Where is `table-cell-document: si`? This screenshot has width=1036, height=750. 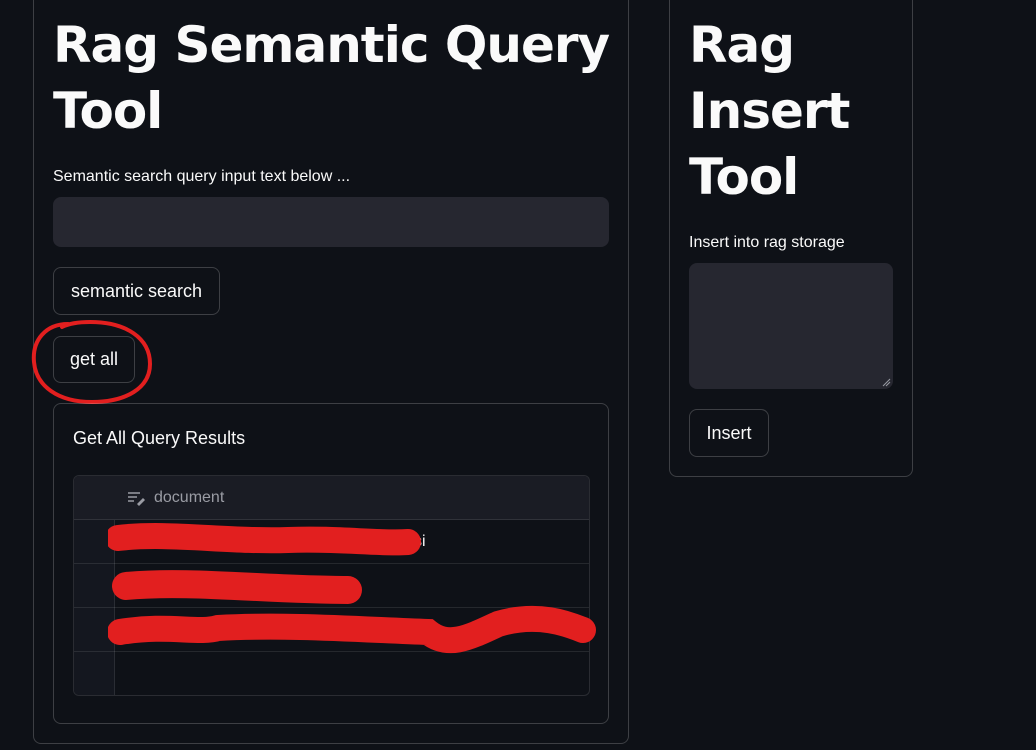
table-cell-document: si is located at coordinates (420, 541).